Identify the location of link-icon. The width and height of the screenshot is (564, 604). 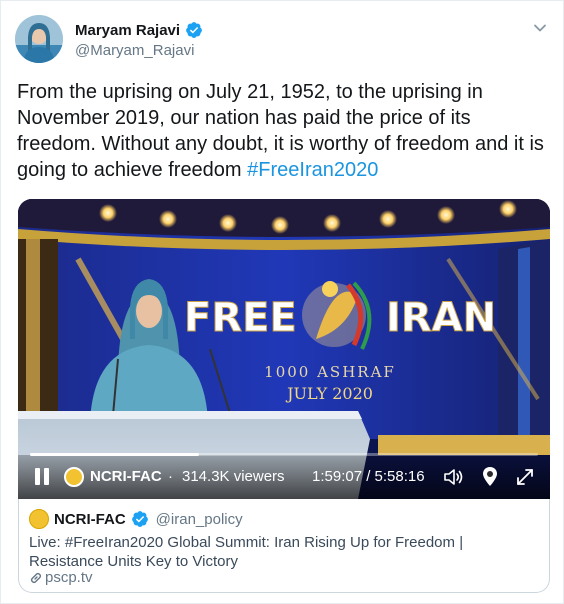
(36, 578).